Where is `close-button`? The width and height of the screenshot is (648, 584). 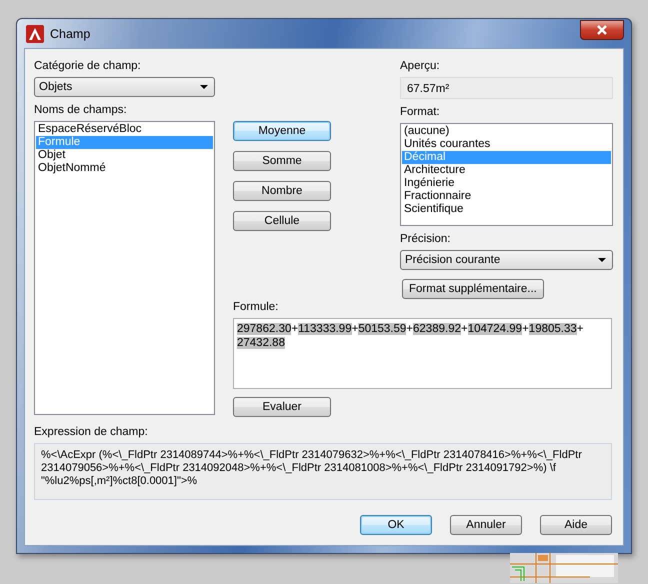 close-button is located at coordinates (602, 30).